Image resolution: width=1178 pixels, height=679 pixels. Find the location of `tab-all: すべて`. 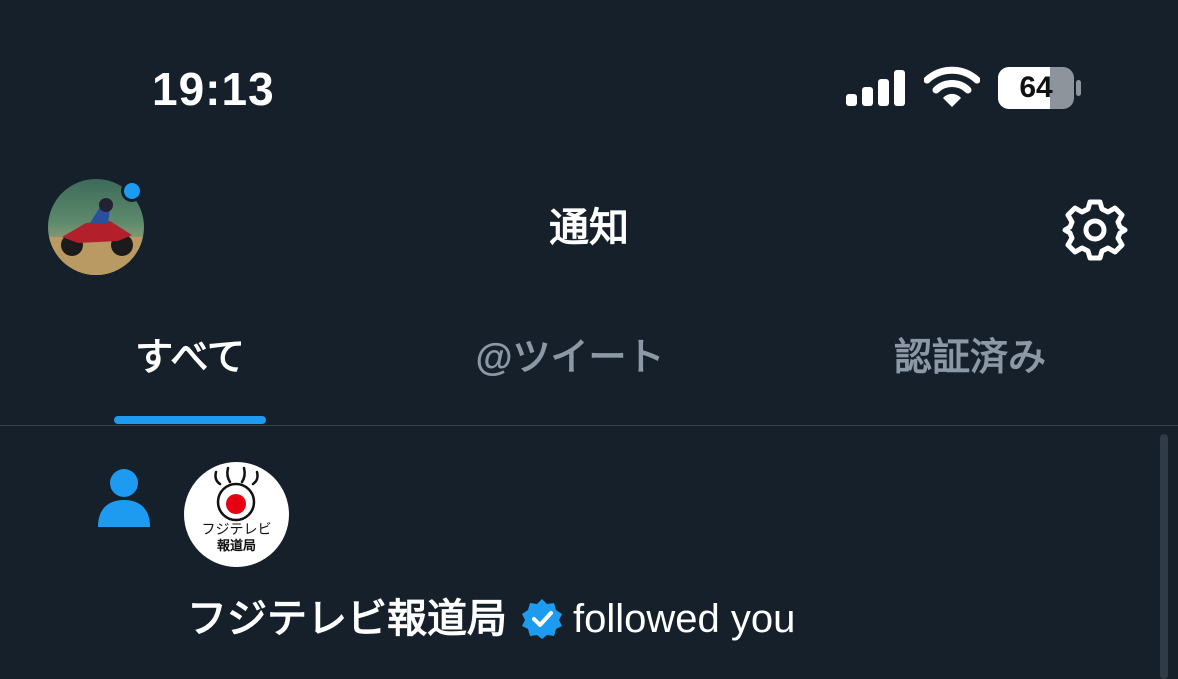

tab-all: すべて is located at coordinates (190, 358).